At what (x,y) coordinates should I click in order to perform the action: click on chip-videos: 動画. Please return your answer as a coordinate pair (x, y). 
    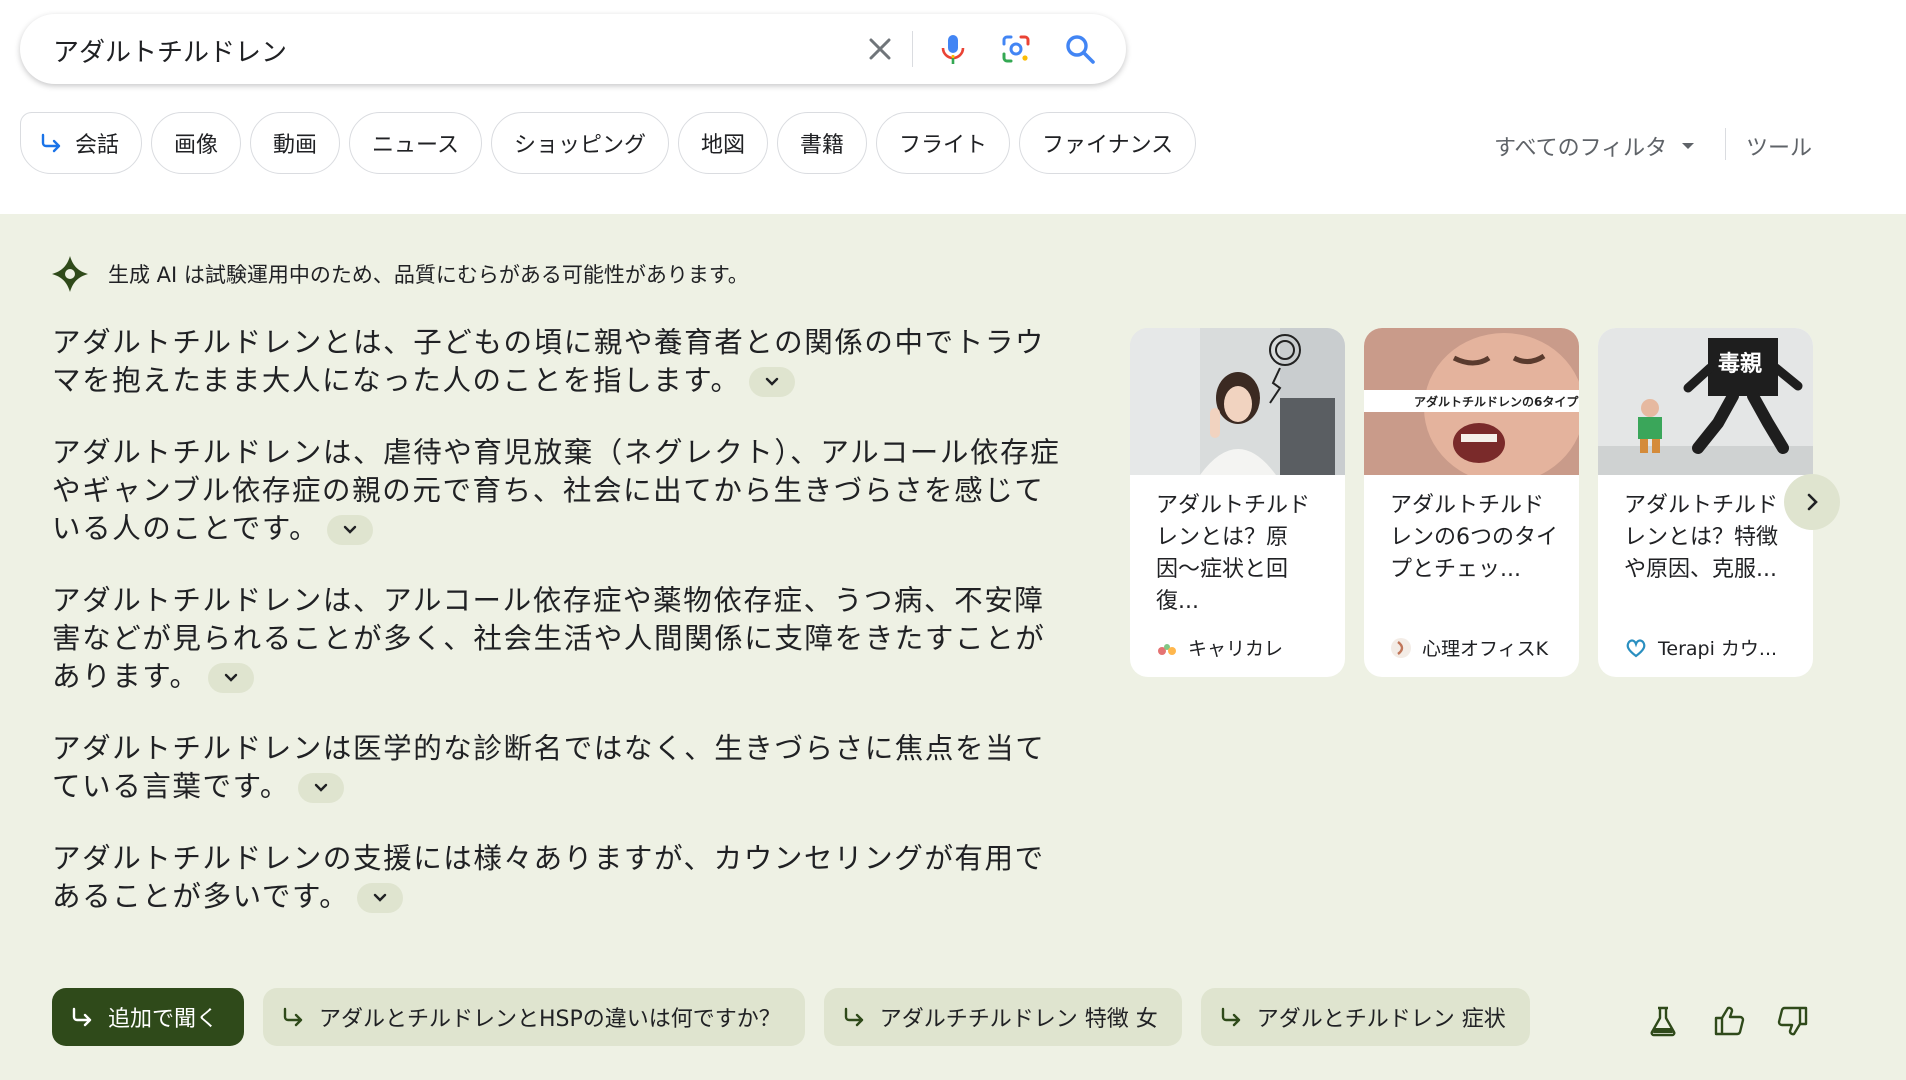
    Looking at the image, I should click on (295, 143).